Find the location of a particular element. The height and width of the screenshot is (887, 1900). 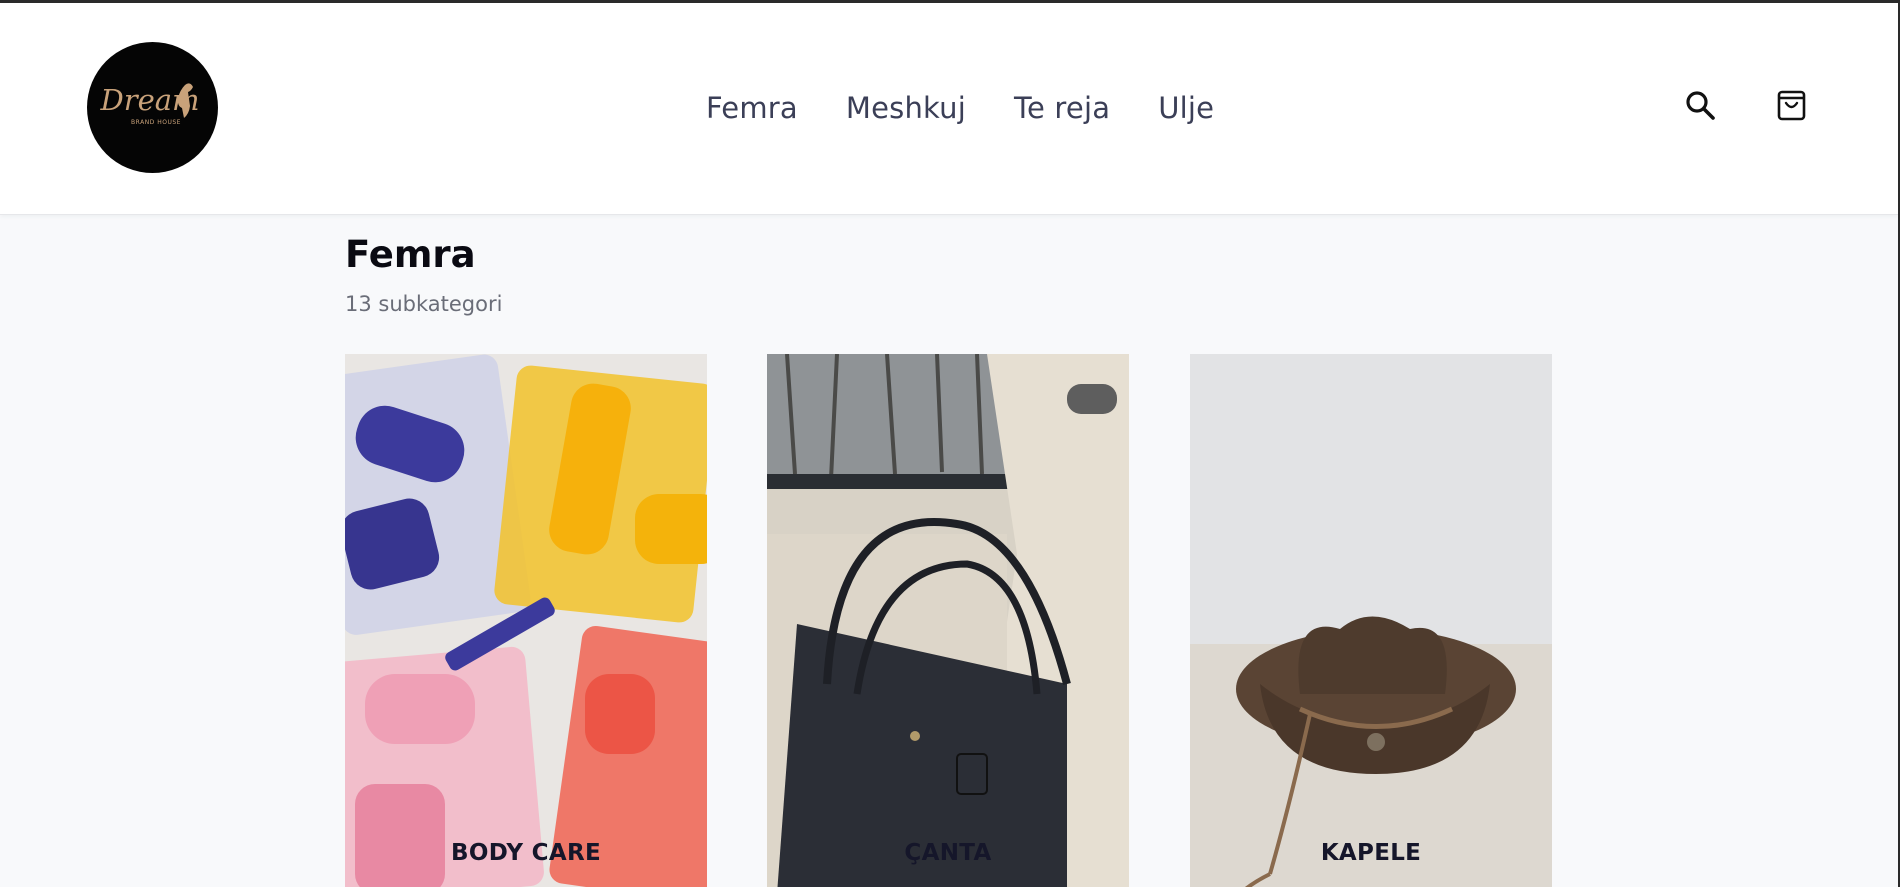

svg-text: BRAND HOUSE is located at coordinates (156, 122).